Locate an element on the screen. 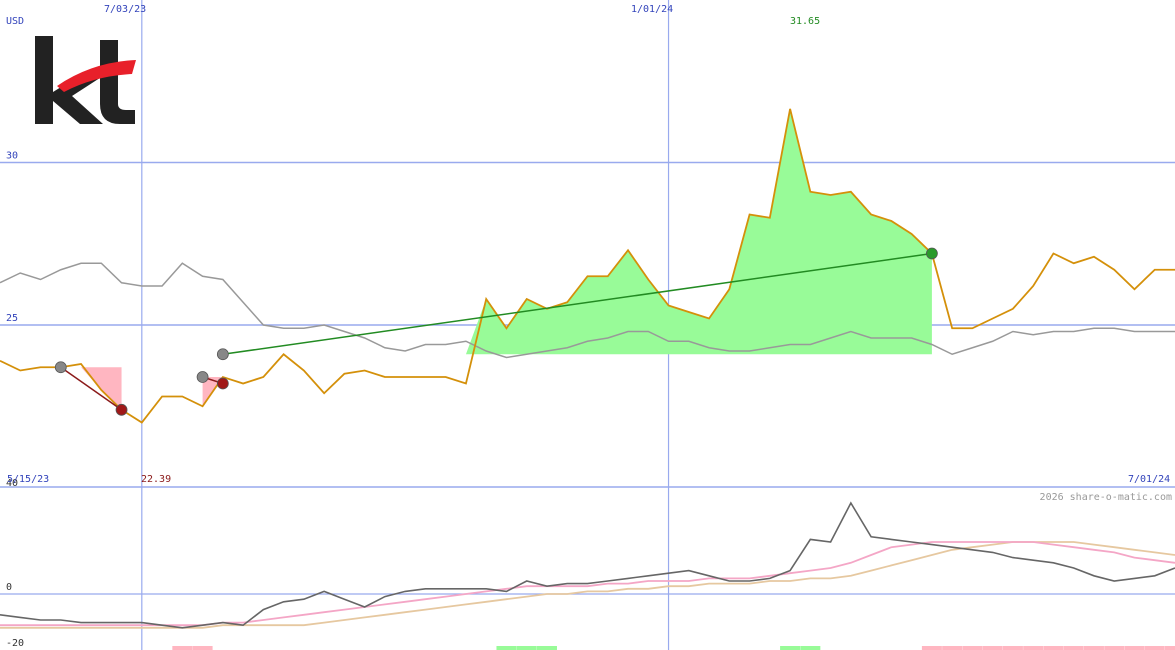 The height and width of the screenshot is (650, 1175). y-tick-label-30: 30 is located at coordinates (12, 156).